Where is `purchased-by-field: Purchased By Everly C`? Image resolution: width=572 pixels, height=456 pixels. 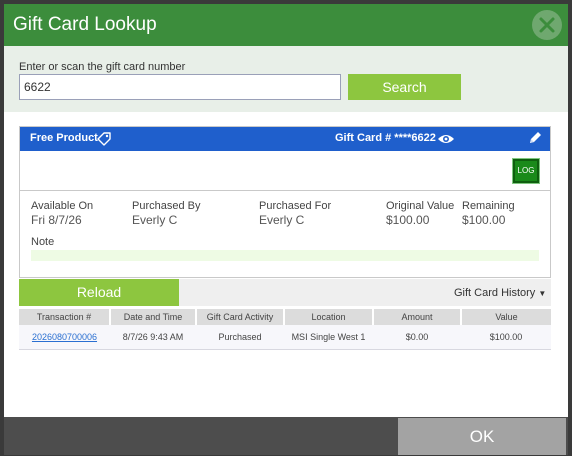 purchased-by-field: Purchased By Everly C is located at coordinates (166, 213).